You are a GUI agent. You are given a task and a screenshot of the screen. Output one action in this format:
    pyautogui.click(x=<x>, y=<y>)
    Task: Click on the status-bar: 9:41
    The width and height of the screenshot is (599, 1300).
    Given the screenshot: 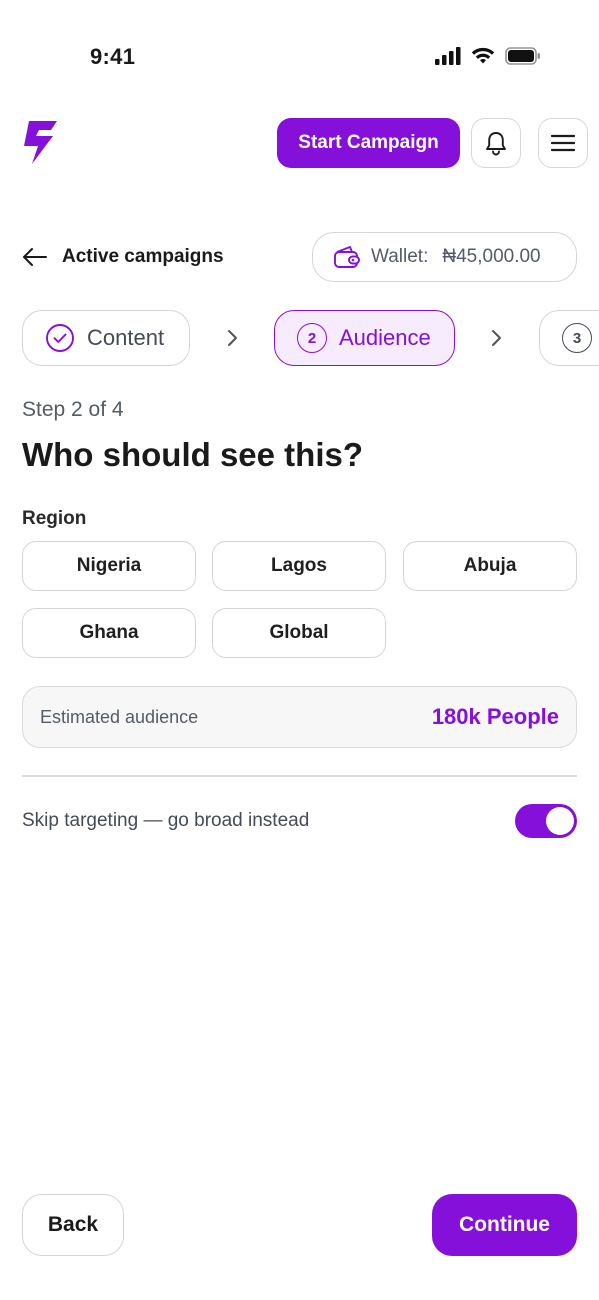 What is the action you would take?
    pyautogui.click(x=299, y=50)
    